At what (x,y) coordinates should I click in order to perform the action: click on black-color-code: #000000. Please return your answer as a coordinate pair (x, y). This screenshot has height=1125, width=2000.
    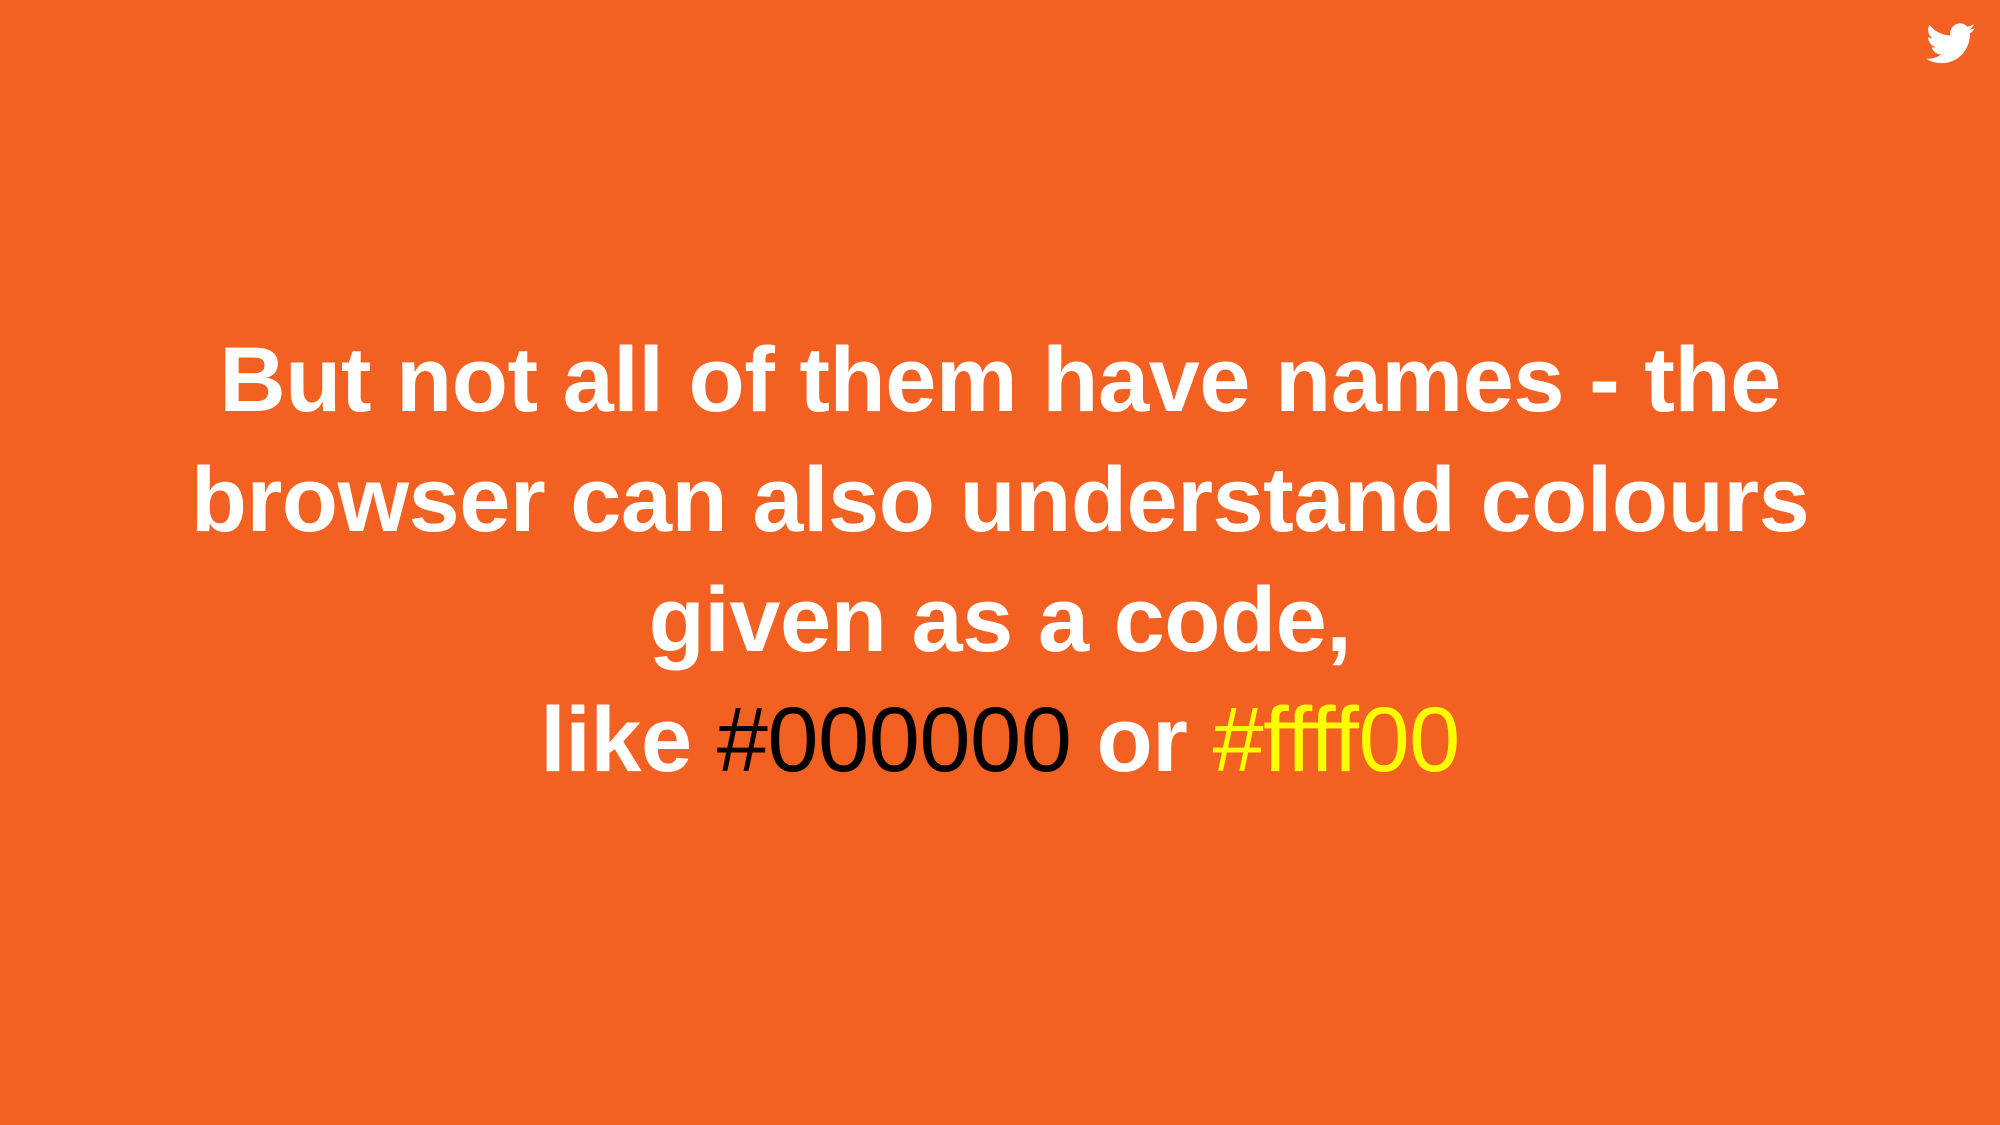
    Looking at the image, I should click on (894, 740).